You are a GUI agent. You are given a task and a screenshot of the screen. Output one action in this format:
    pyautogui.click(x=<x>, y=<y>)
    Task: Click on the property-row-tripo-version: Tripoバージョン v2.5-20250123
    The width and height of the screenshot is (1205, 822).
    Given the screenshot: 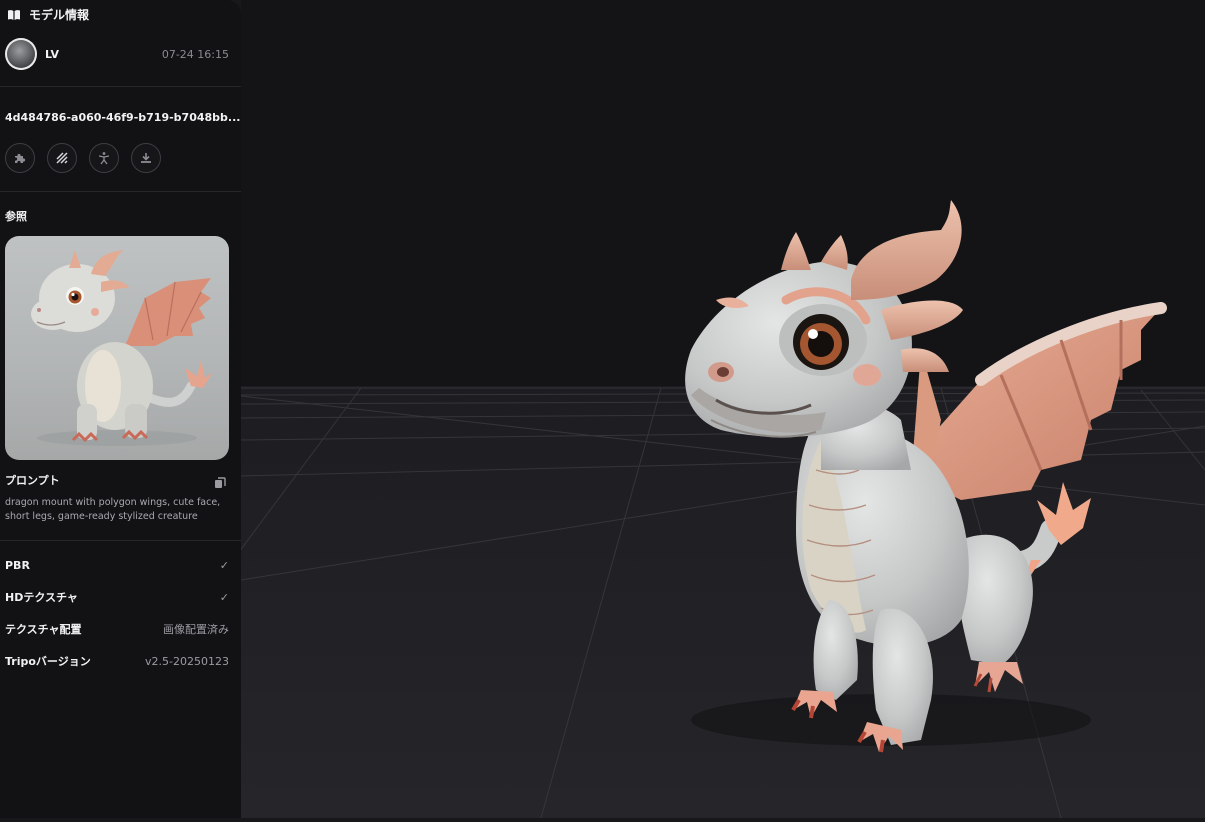 What is the action you would take?
    pyautogui.click(x=117, y=661)
    